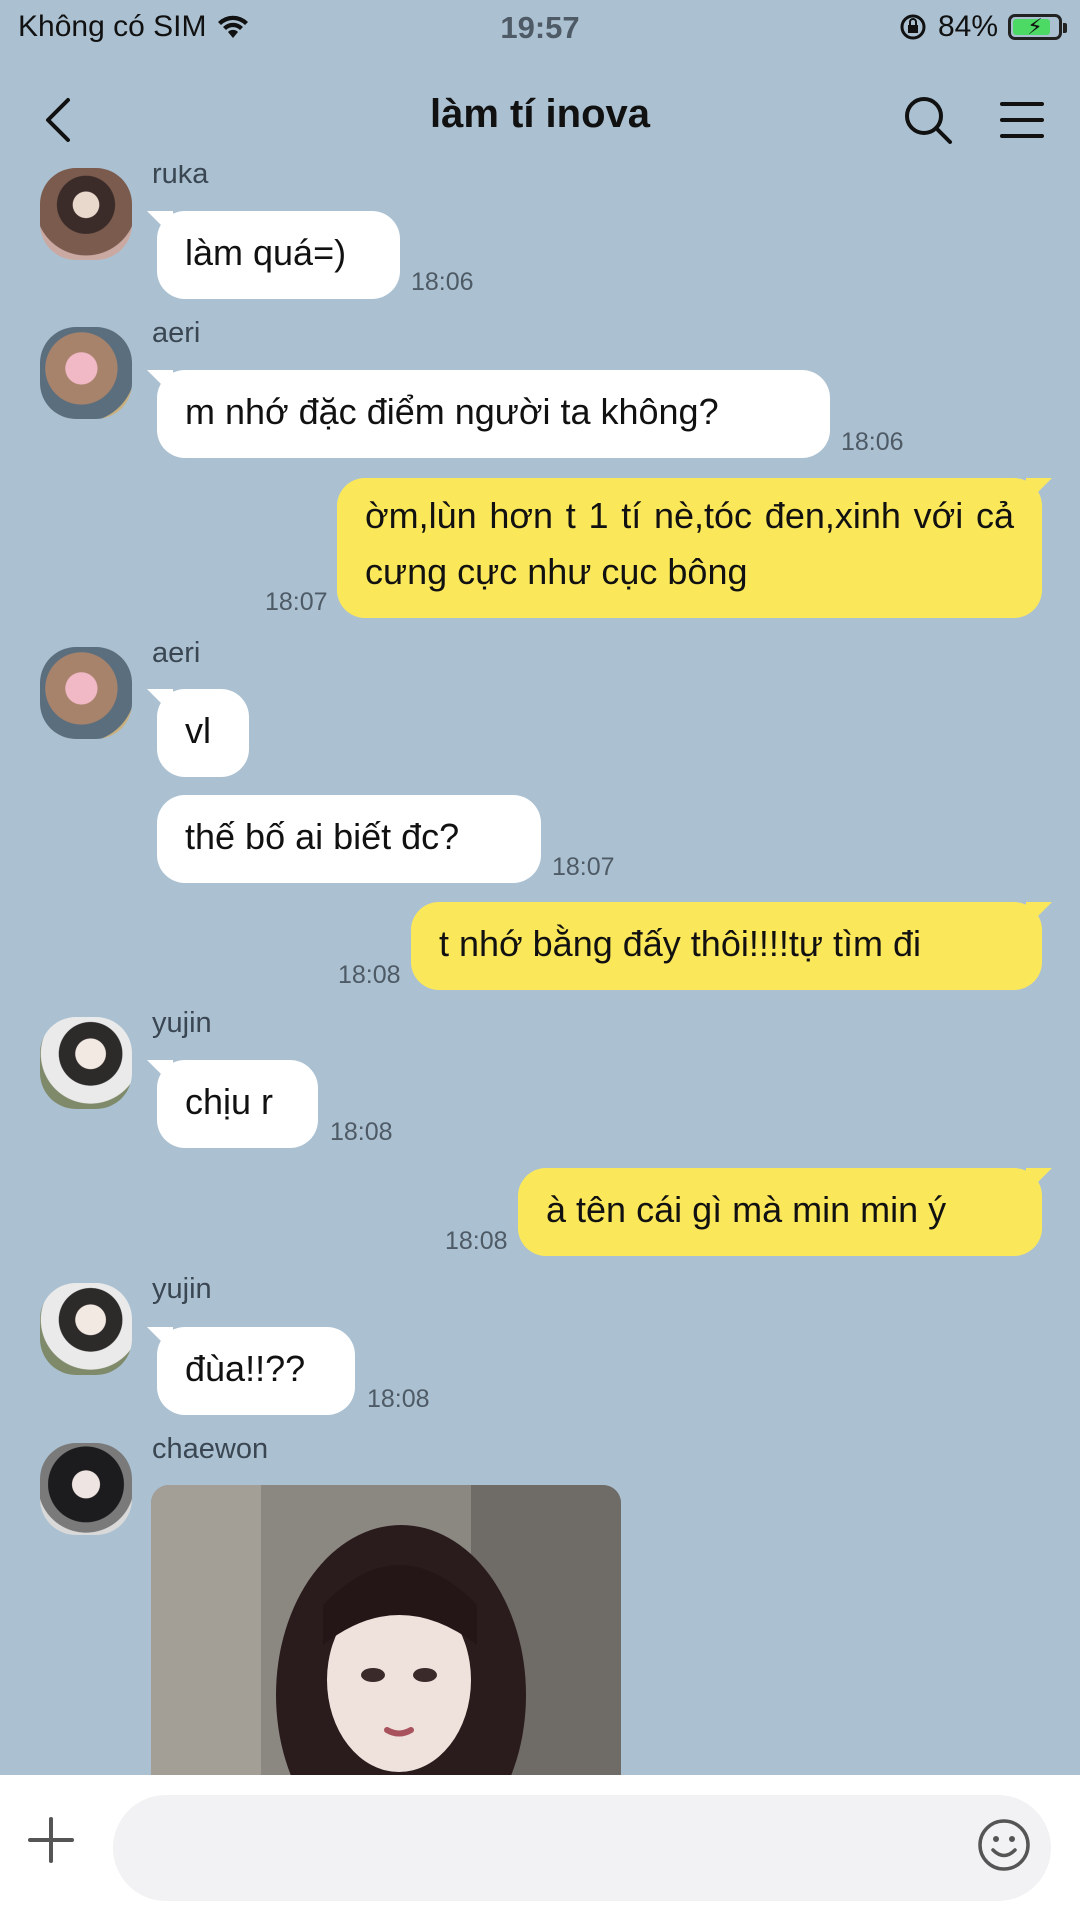 Image resolution: width=1080 pixels, height=1920 pixels. What do you see at coordinates (540, 120) in the screenshot?
I see `chat-header: làm tí inova` at bounding box center [540, 120].